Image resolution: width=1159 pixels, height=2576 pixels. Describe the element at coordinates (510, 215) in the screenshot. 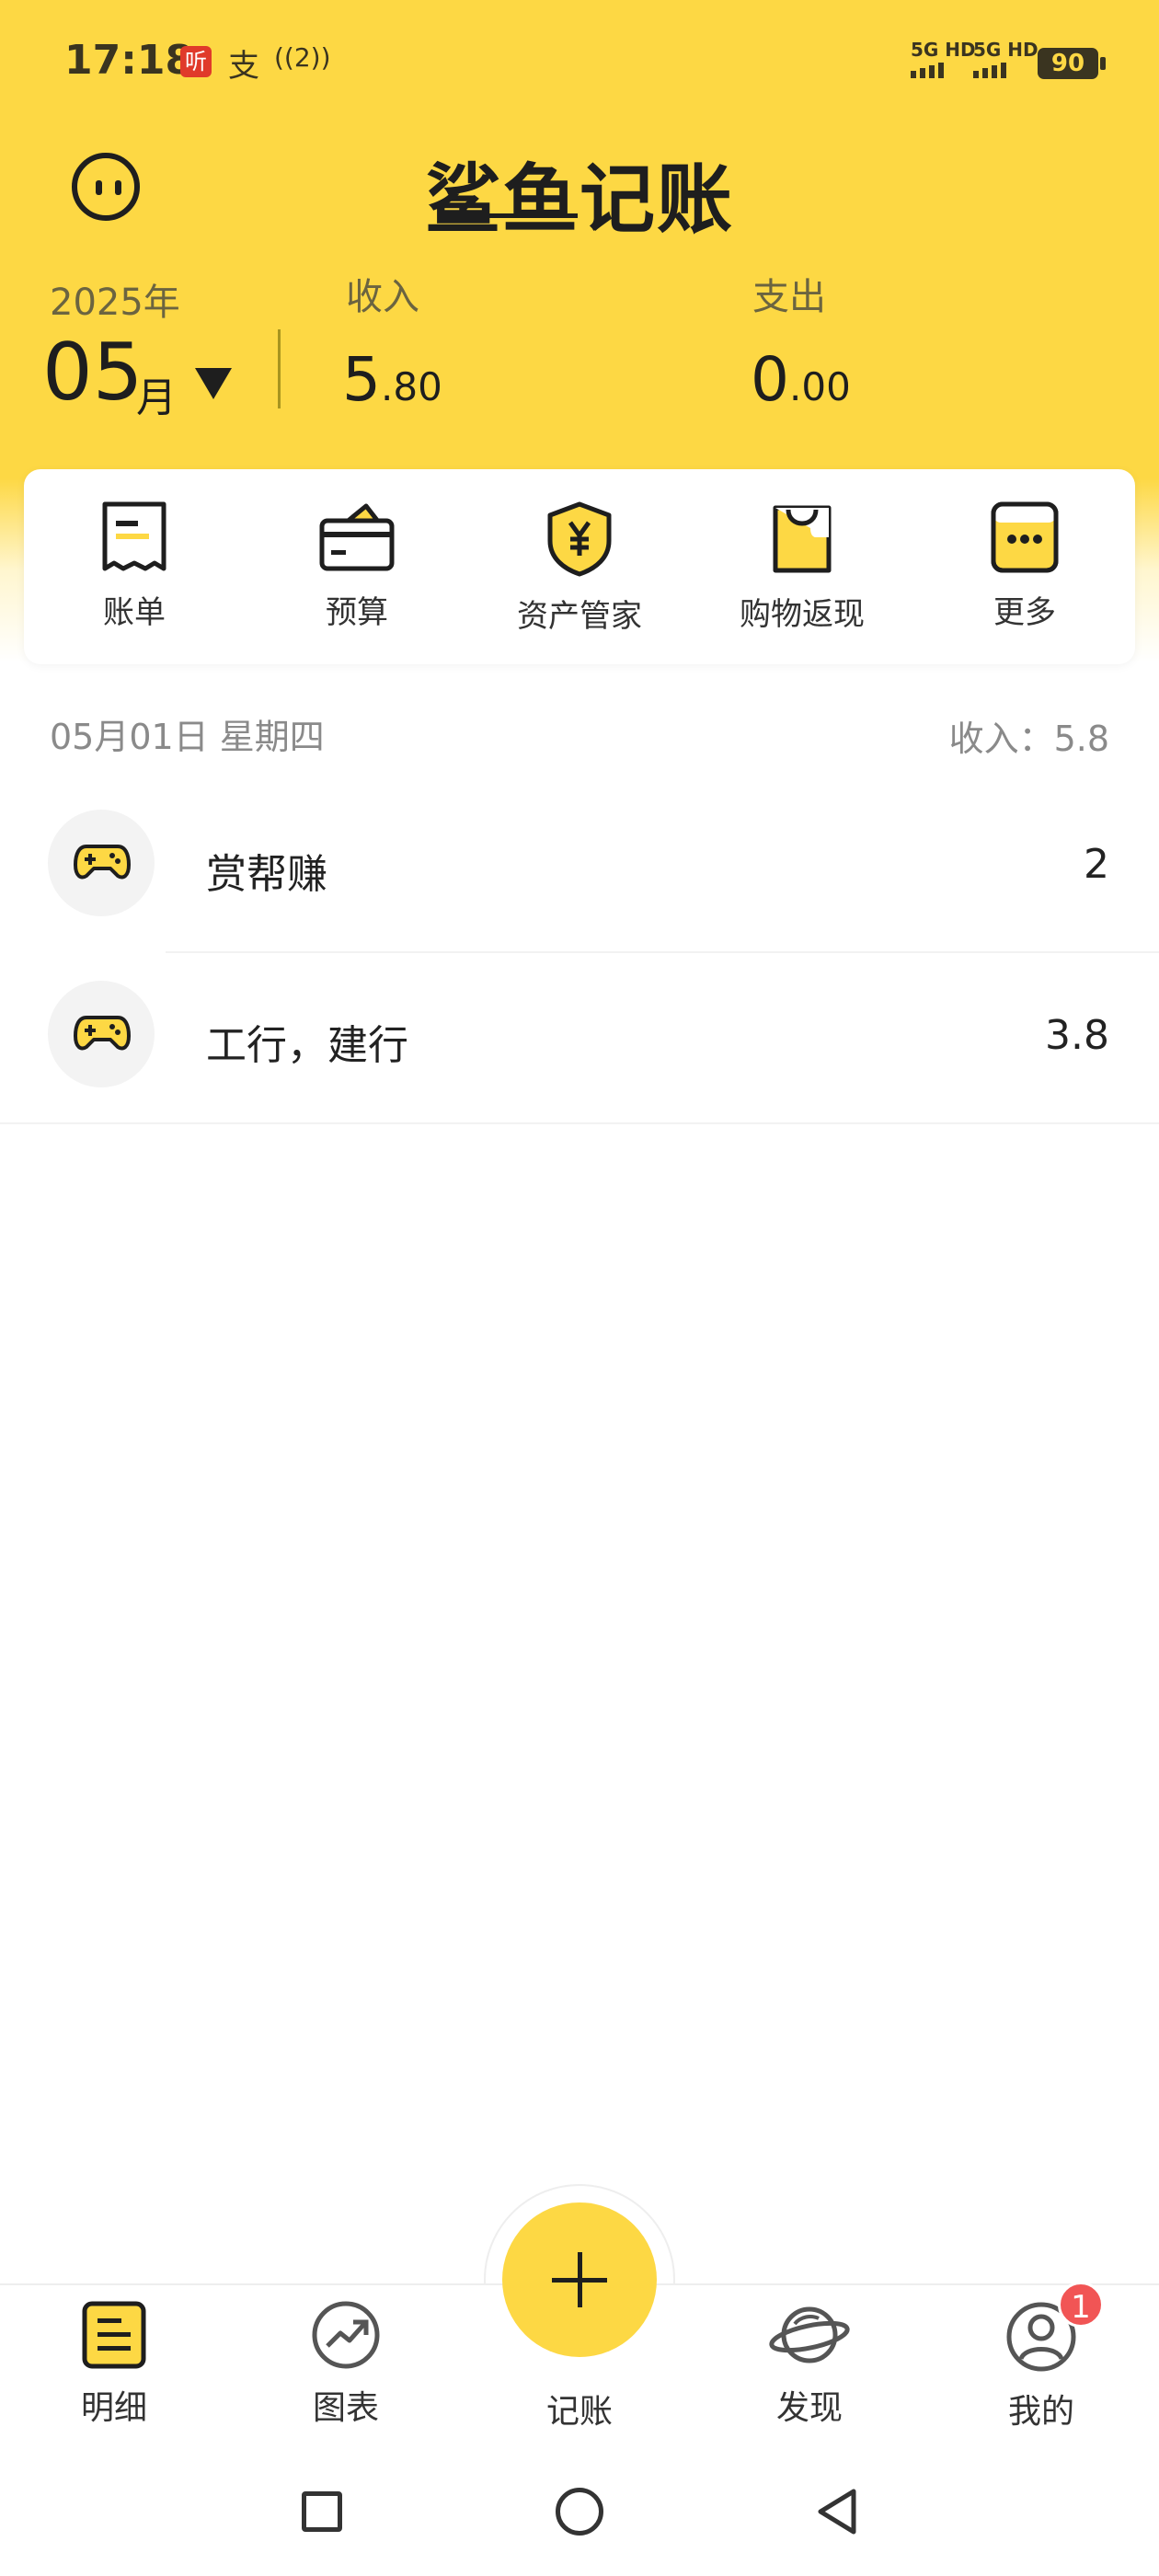

I see `app-title-underline` at that location.